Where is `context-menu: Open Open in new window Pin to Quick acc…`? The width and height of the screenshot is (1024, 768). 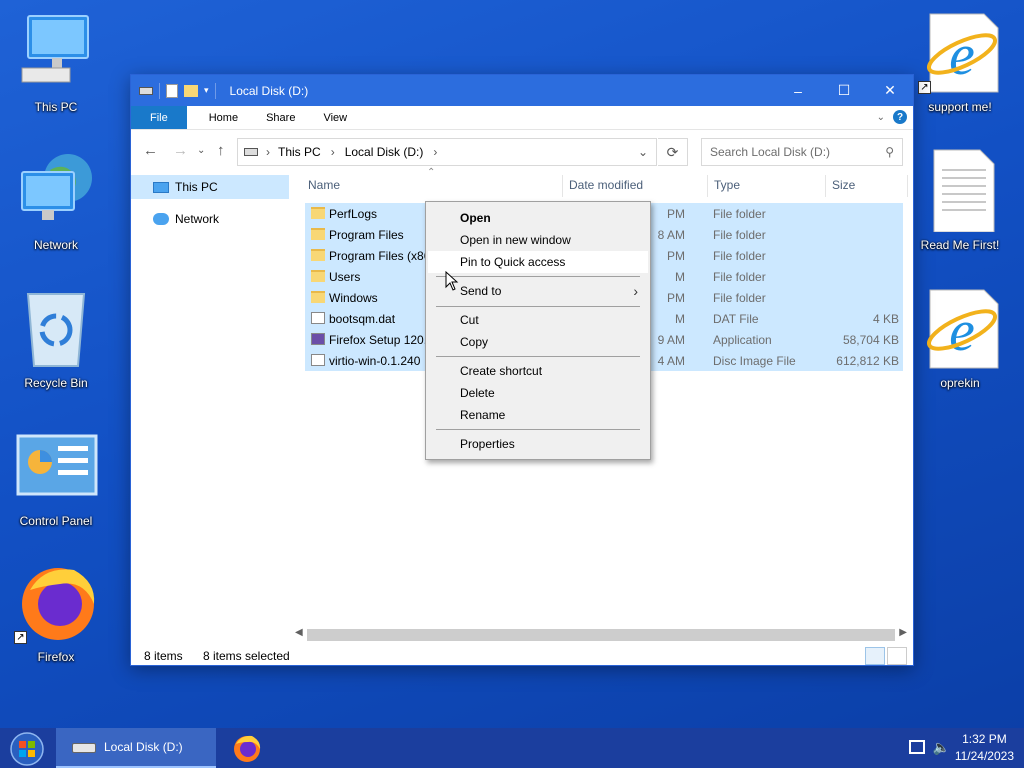 context-menu: Open Open in new window Pin to Quick acc… is located at coordinates (538, 330).